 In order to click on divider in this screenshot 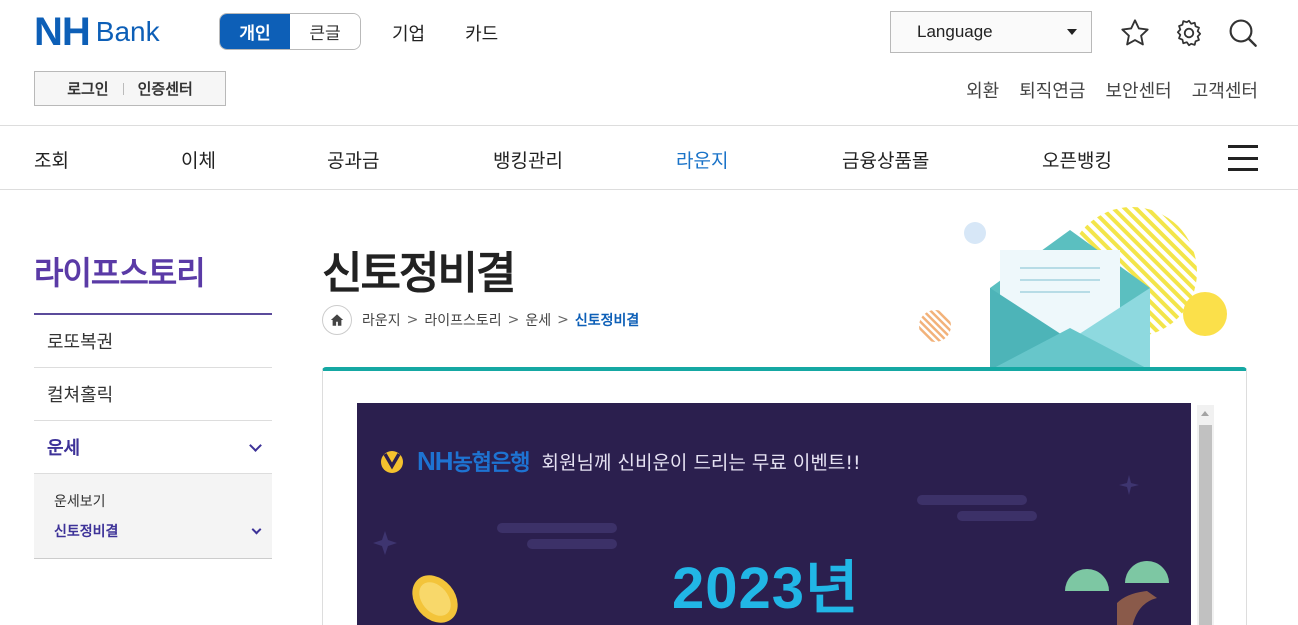, I will do `click(123, 88)`.